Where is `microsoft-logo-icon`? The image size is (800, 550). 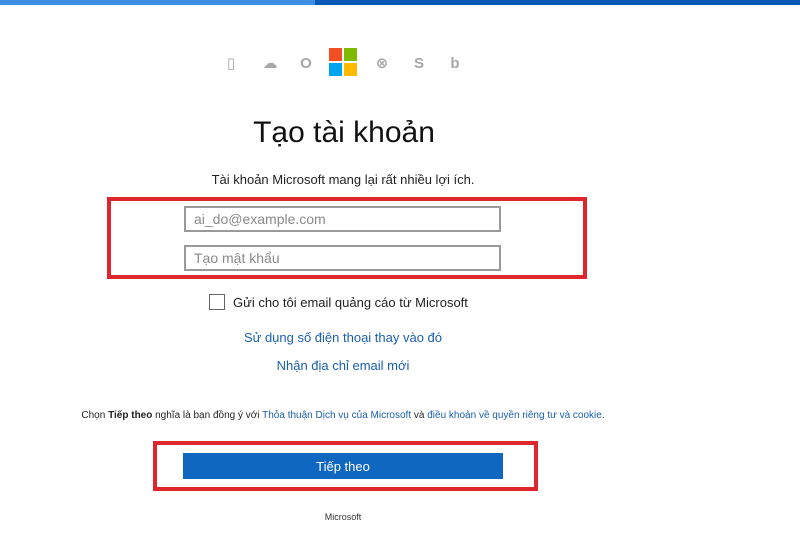
microsoft-logo-icon is located at coordinates (343, 62).